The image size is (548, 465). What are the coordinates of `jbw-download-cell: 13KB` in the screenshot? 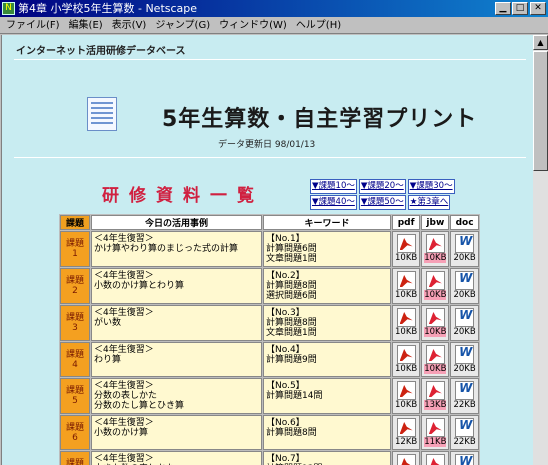 It's located at (435, 396).